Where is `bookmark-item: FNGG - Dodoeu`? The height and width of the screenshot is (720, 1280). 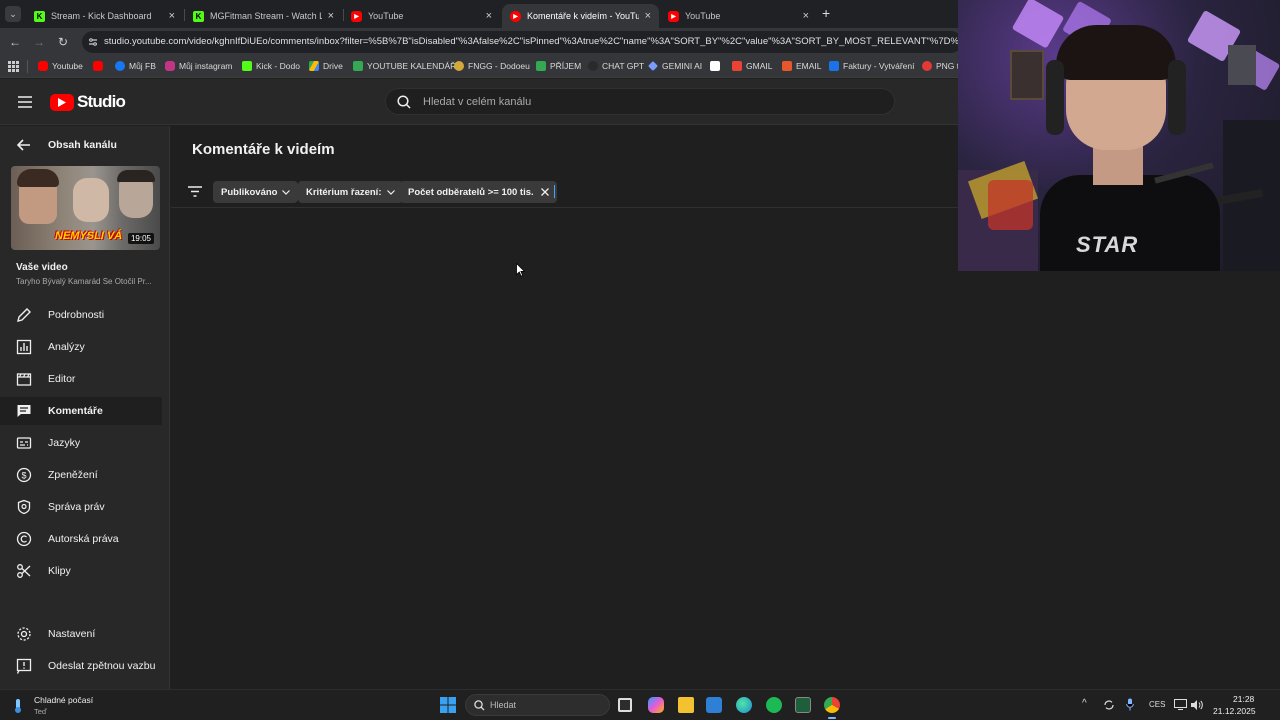 bookmark-item: FNGG - Dodoeu is located at coordinates (492, 66).